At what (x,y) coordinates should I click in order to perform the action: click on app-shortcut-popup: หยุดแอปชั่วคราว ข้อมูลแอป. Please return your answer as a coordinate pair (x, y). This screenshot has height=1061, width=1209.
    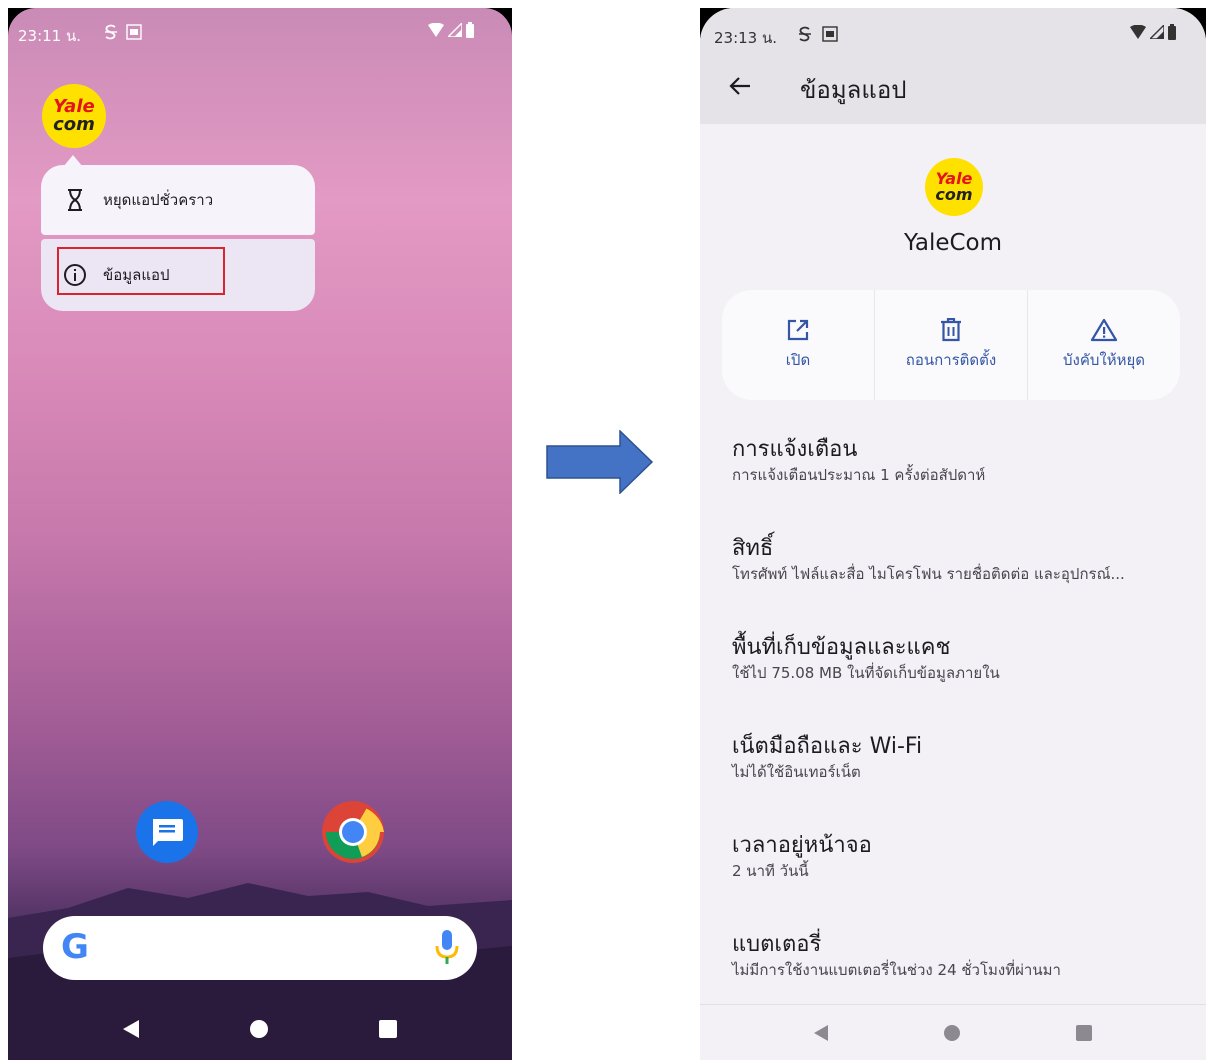
    Looking at the image, I should click on (178, 233).